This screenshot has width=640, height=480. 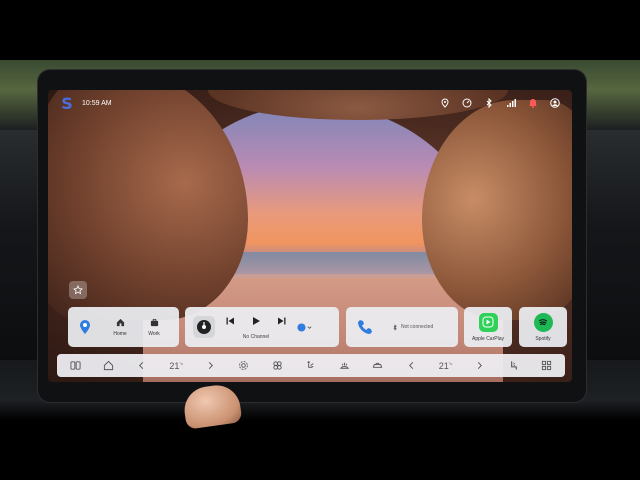 I want to click on carplay-icon, so click(x=488, y=322).